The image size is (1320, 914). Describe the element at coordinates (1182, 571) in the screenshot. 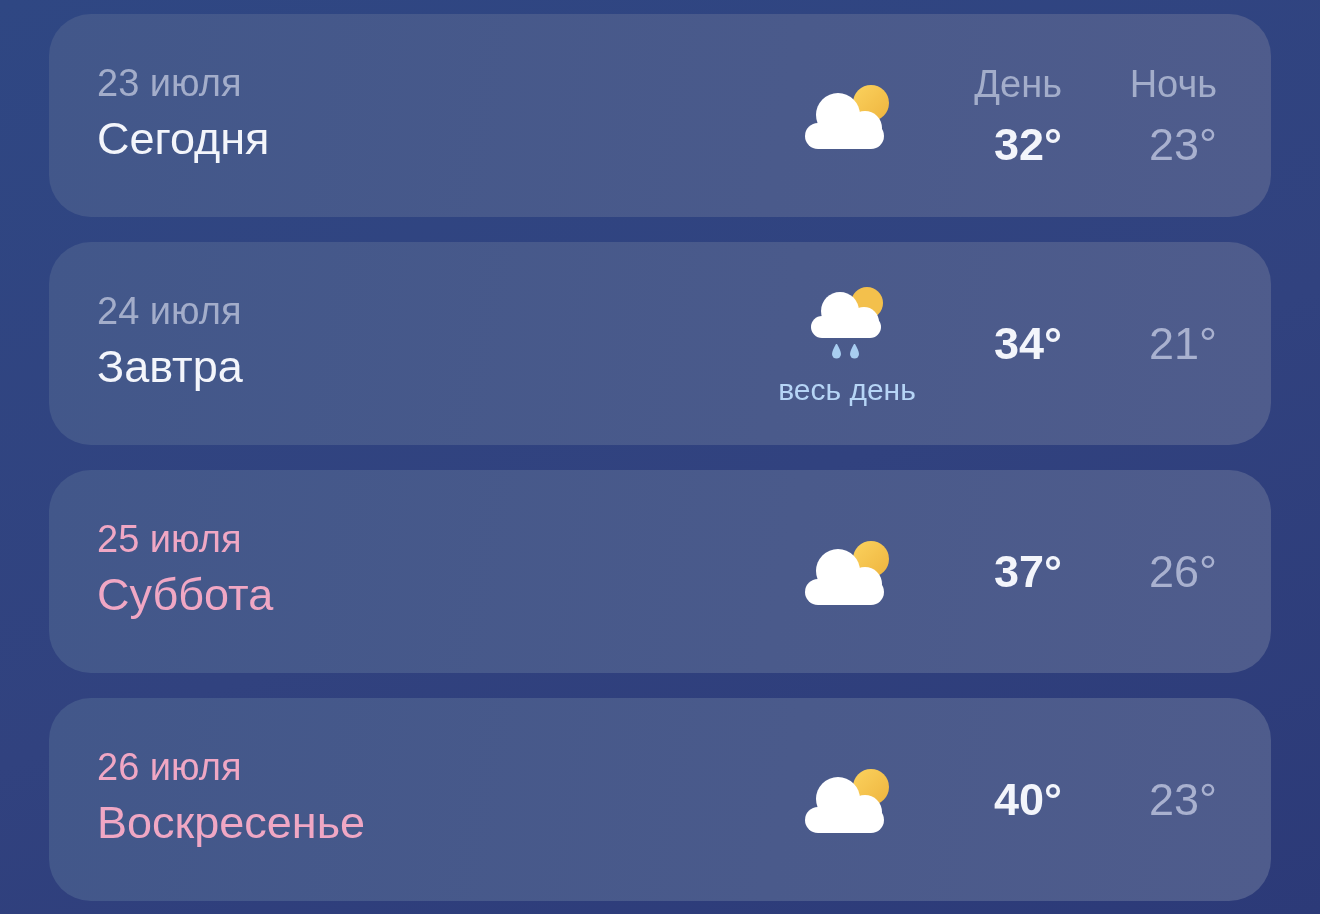

I see `night-temperature: 26°` at that location.